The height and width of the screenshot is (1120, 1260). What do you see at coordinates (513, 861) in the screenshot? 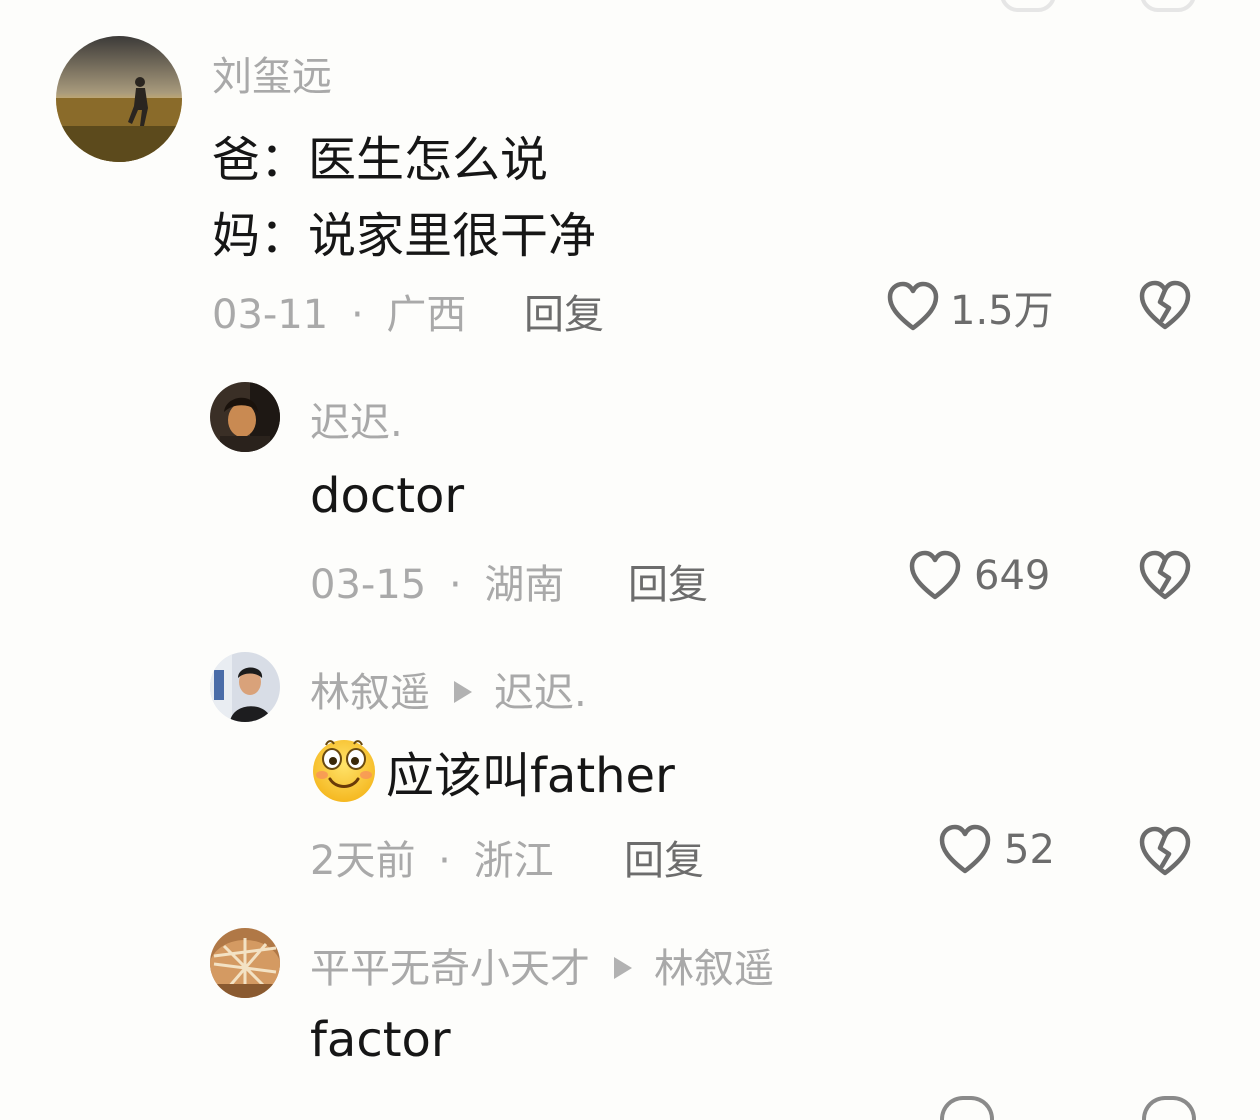
I see `comment-location: 浙江` at bounding box center [513, 861].